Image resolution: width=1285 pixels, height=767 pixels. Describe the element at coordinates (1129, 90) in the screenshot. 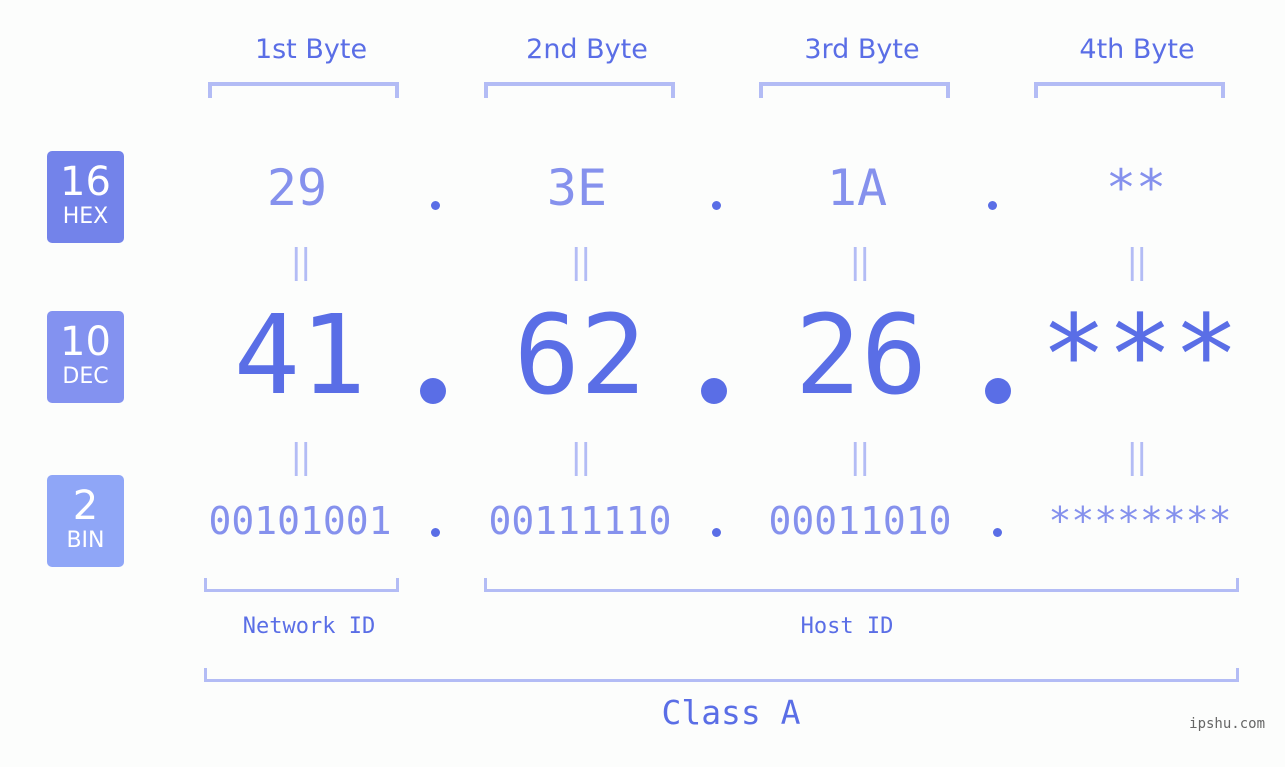

I see `byte-4-bracket` at that location.